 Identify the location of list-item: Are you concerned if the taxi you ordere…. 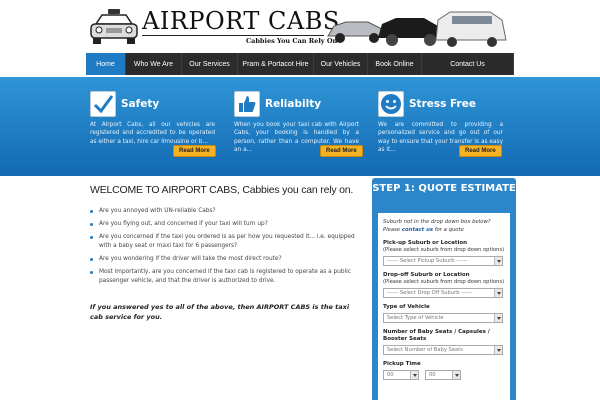
(224, 242).